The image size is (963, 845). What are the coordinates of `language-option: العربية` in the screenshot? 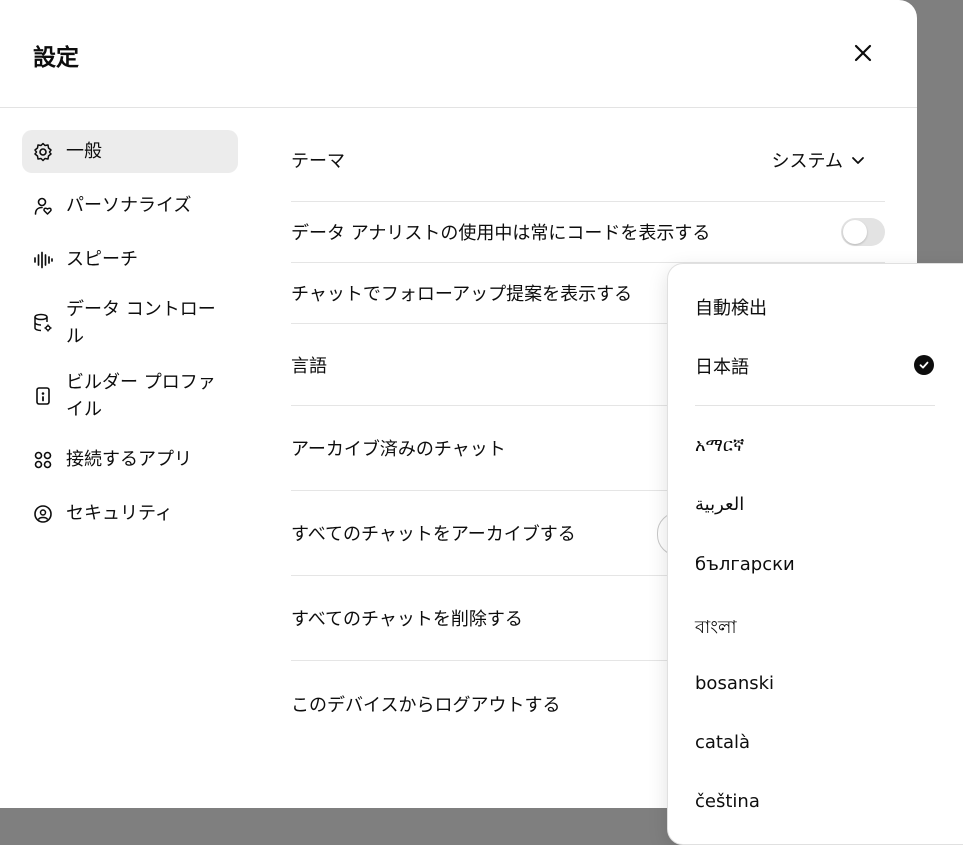 It's located at (719, 504).